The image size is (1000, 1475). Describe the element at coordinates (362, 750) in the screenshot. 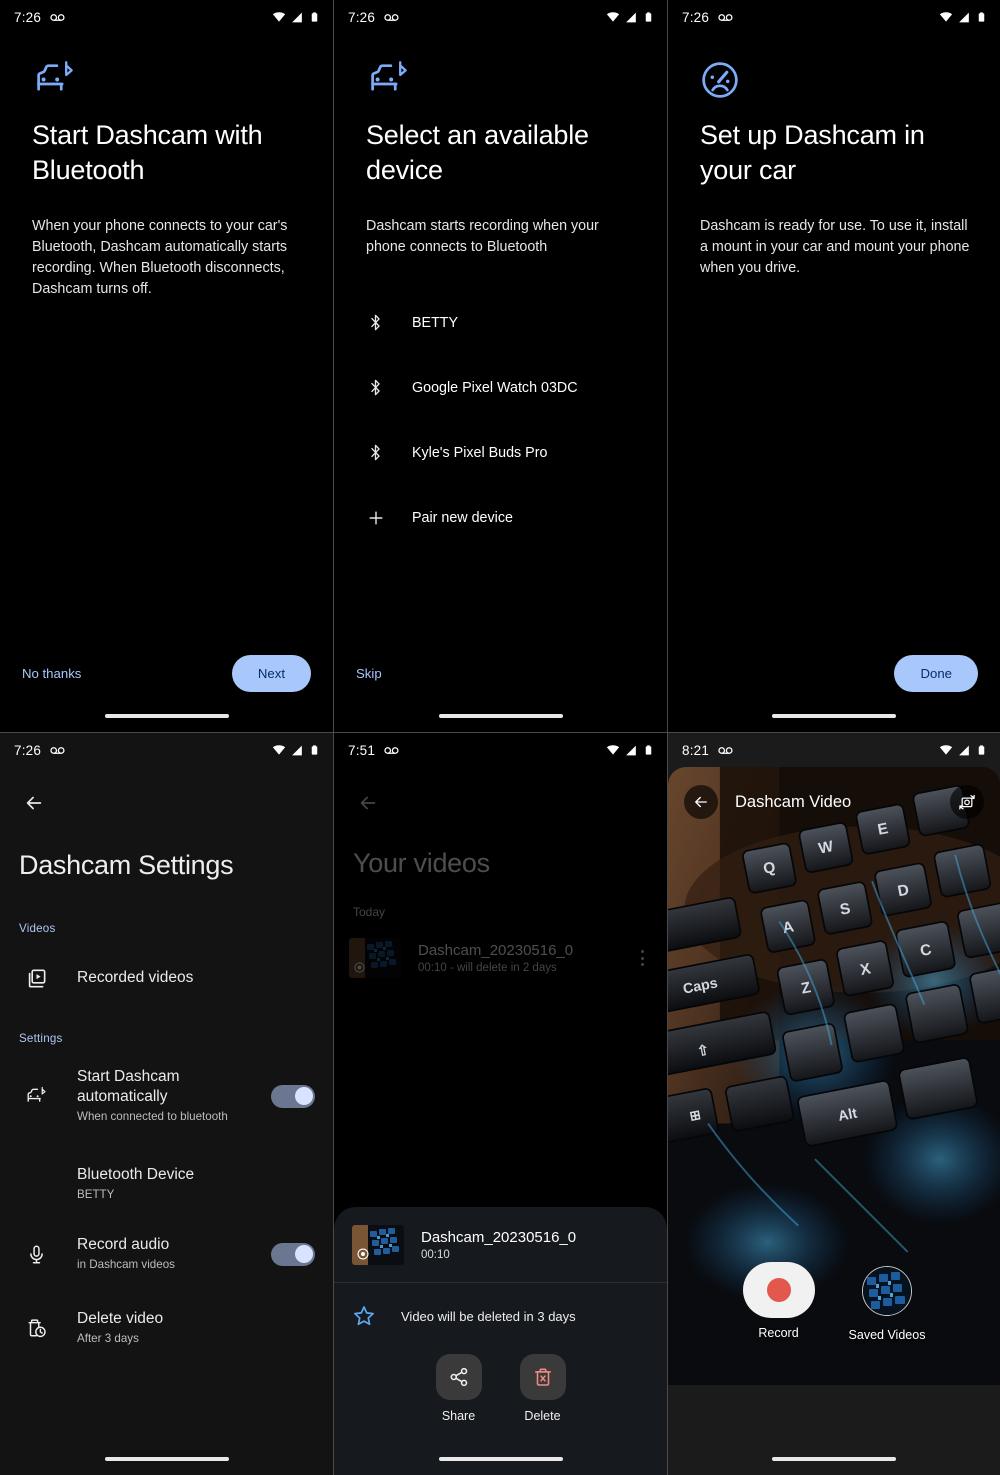

I see `status-time: 7:51` at that location.